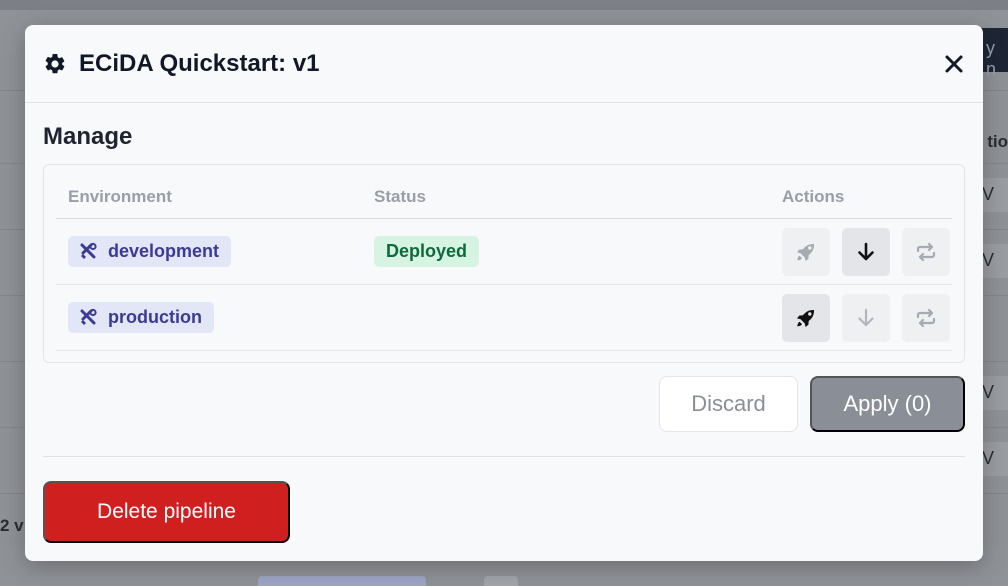 The height and width of the screenshot is (586, 1008). What do you see at coordinates (427, 251) in the screenshot?
I see `status-badge: Deployed` at bounding box center [427, 251].